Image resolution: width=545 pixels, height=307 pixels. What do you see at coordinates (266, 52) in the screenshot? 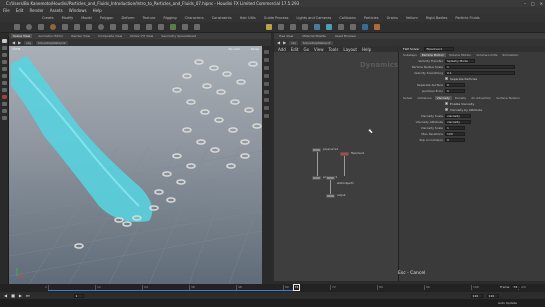
I see `display-option-icon` at bounding box center [266, 52].